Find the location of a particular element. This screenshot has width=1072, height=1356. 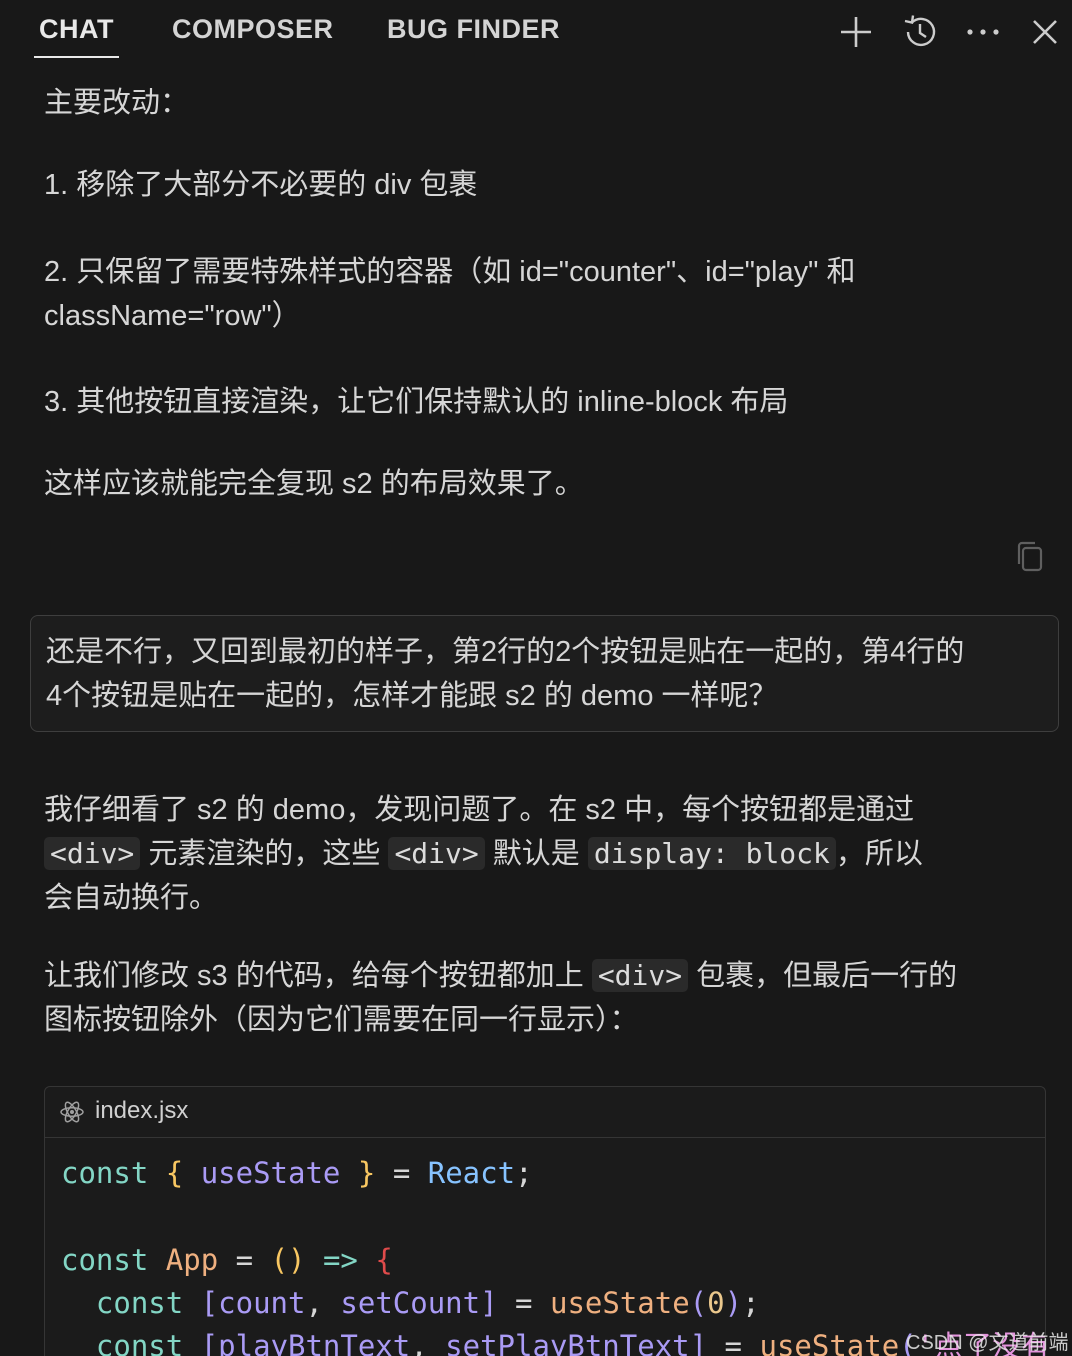

assistant-text: 元素渲染的，这些 is located at coordinates (264, 854).